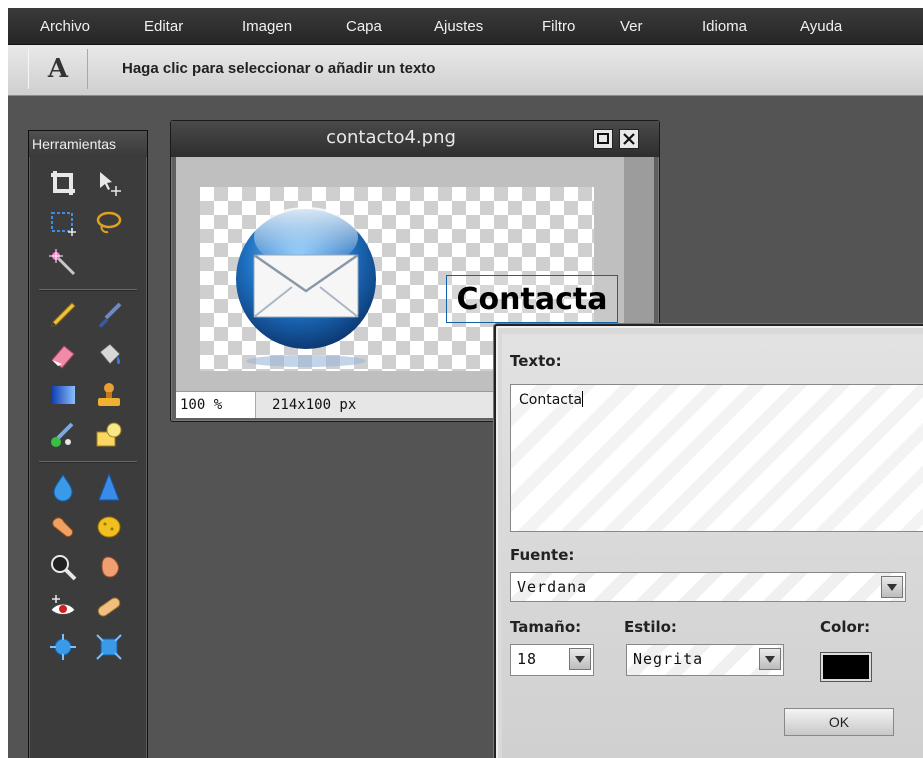 Image resolution: width=923 pixels, height=758 pixels. What do you see at coordinates (63, 183) in the screenshot?
I see `crop-icon` at bounding box center [63, 183].